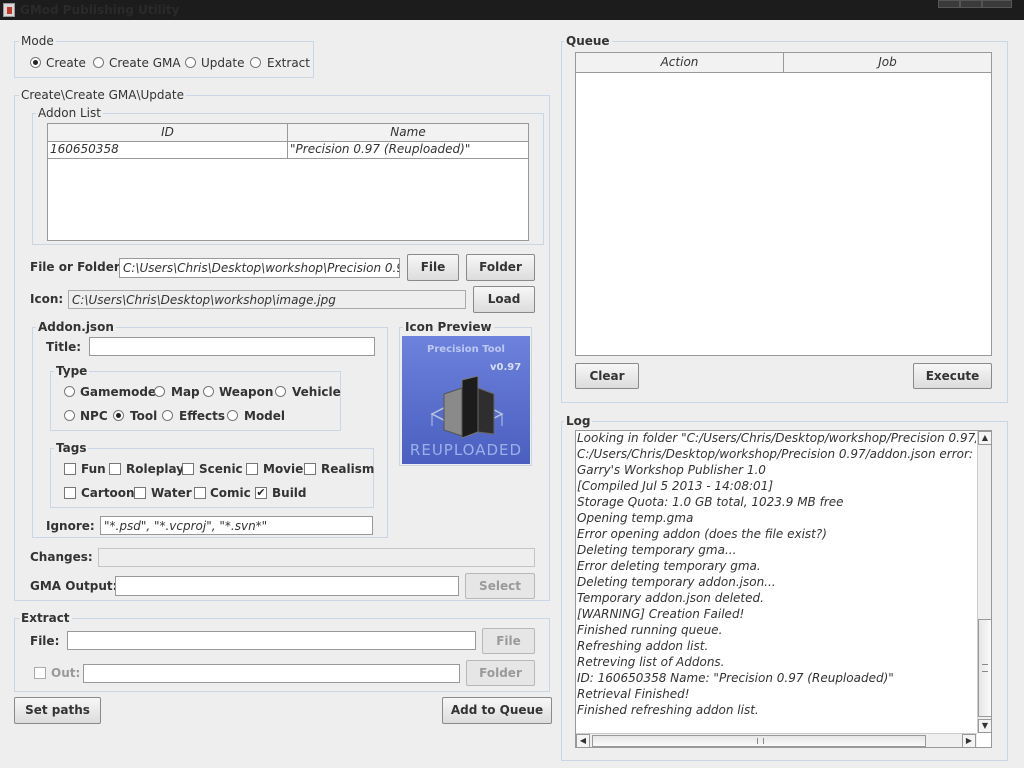 The width and height of the screenshot is (1024, 768). I want to click on execute-button: Execute, so click(952, 376).